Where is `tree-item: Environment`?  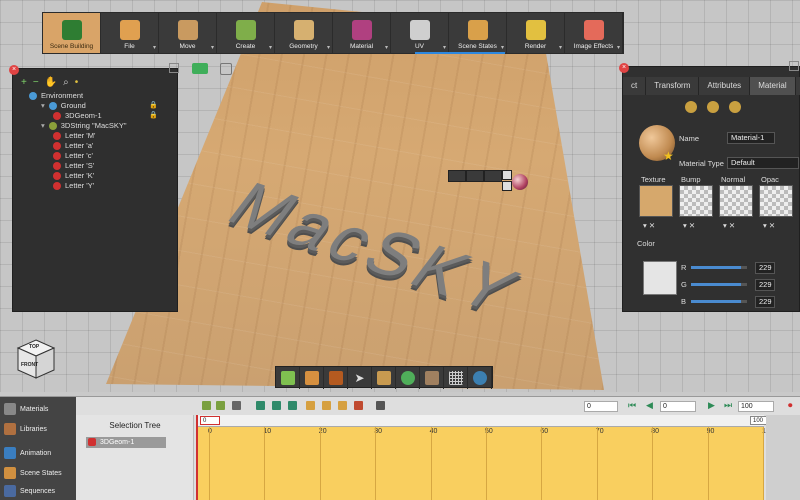
tree-item: Environment is located at coordinates (56, 95).